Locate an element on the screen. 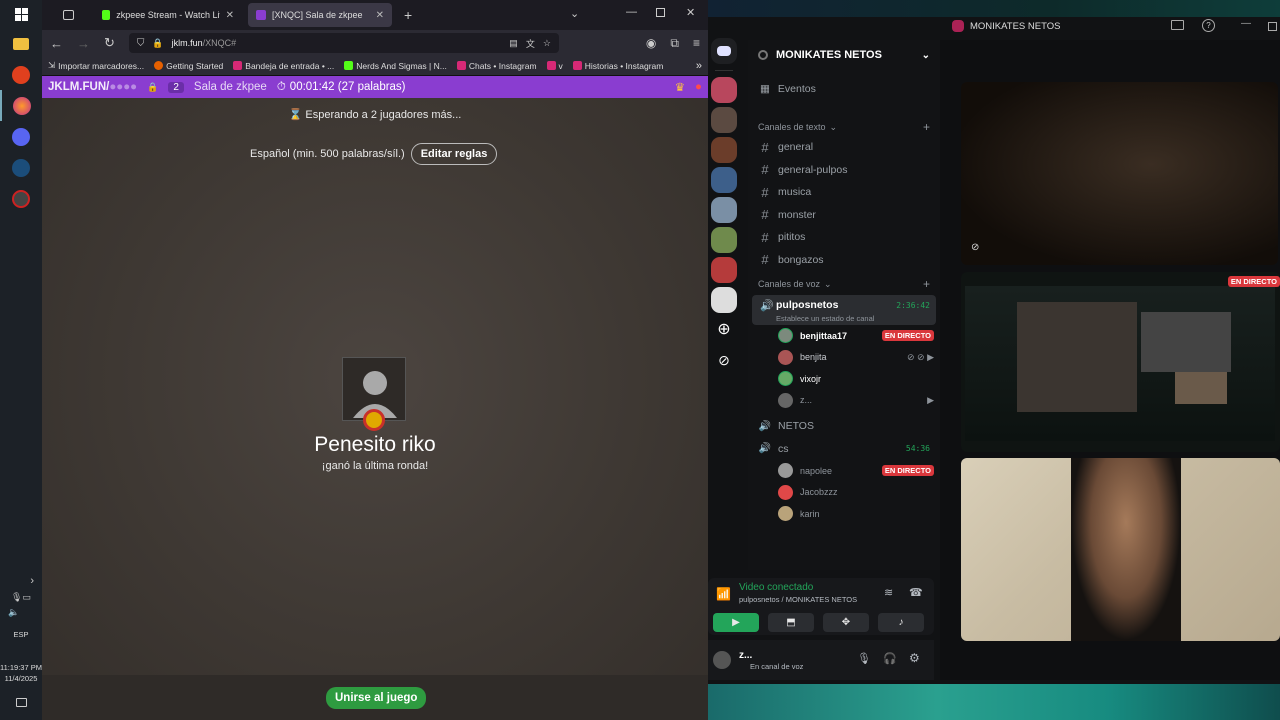 The height and width of the screenshot is (720, 1280). help-icon: ? is located at coordinates (1208, 25).